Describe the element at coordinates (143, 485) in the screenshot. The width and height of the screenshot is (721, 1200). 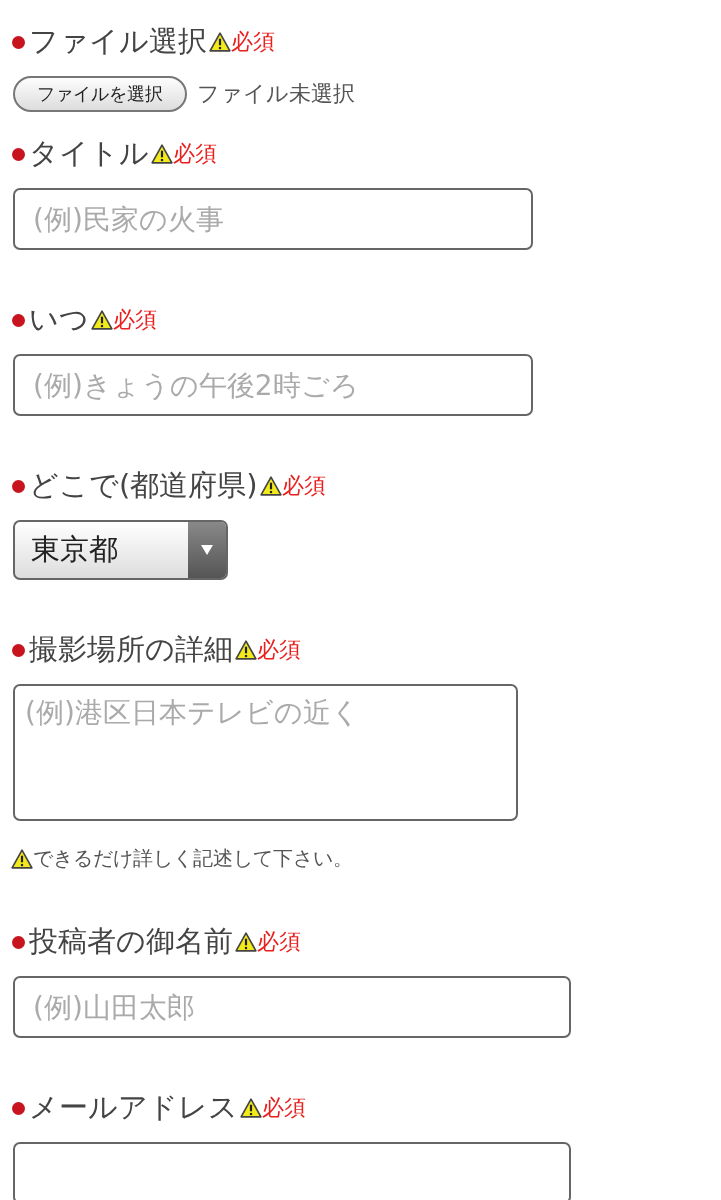
I see `field-label: どこで(都道府県)` at that location.